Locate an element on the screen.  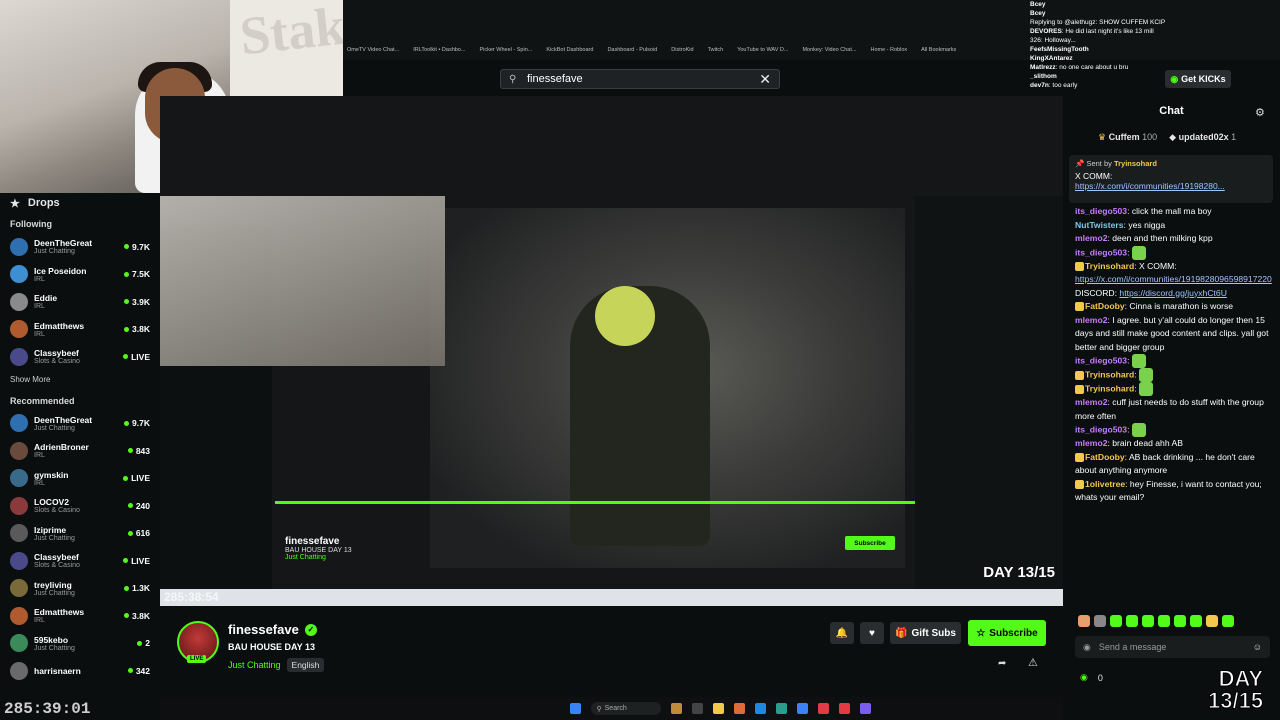
show-more-button: Show More is located at coordinates (79, 380).